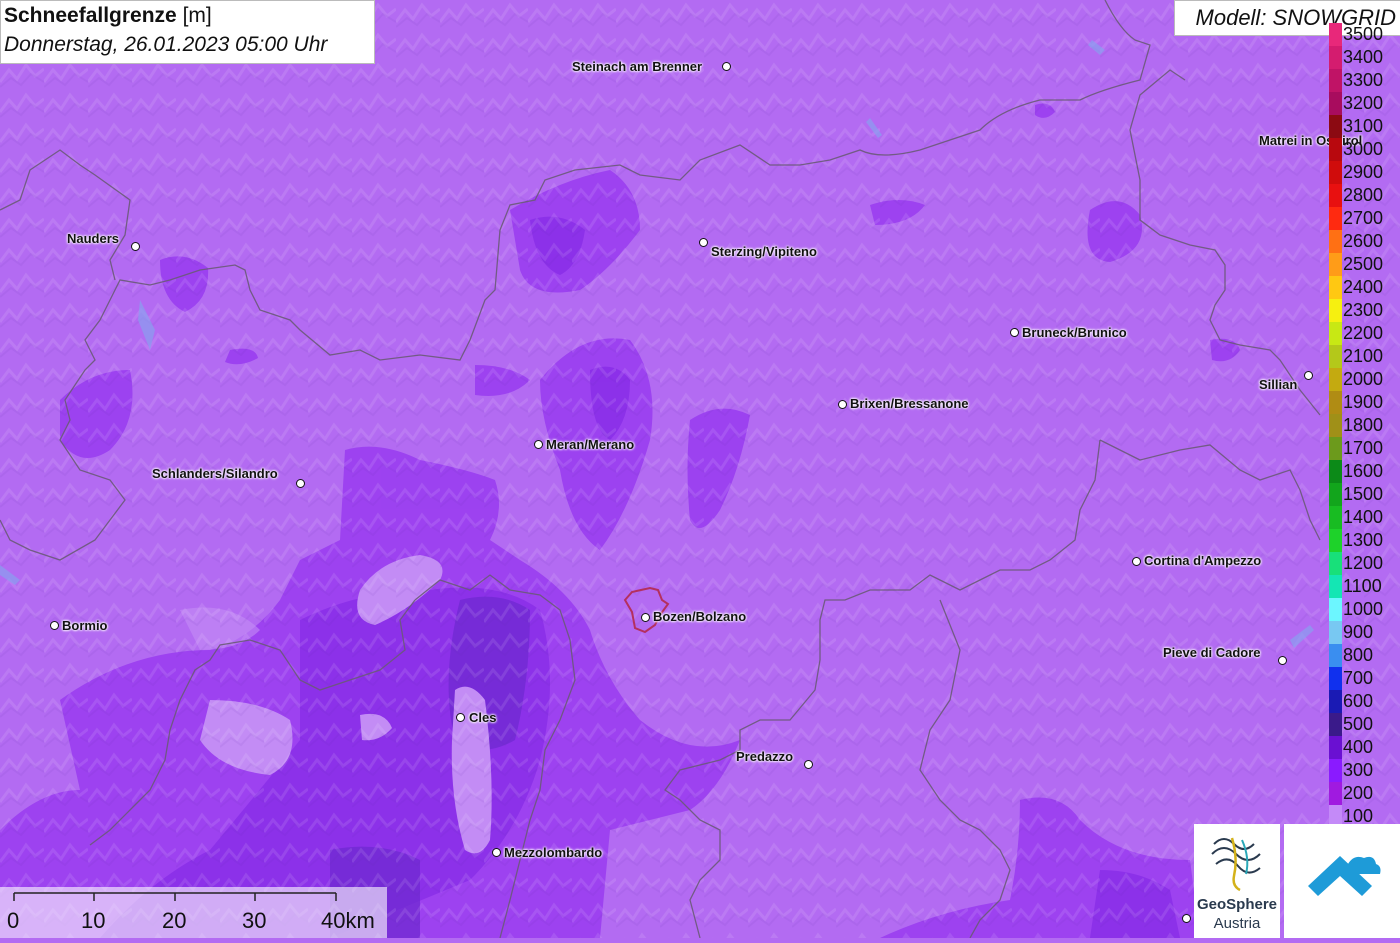  What do you see at coordinates (1364, 403) in the screenshot?
I see `legend-item: 1900` at bounding box center [1364, 403].